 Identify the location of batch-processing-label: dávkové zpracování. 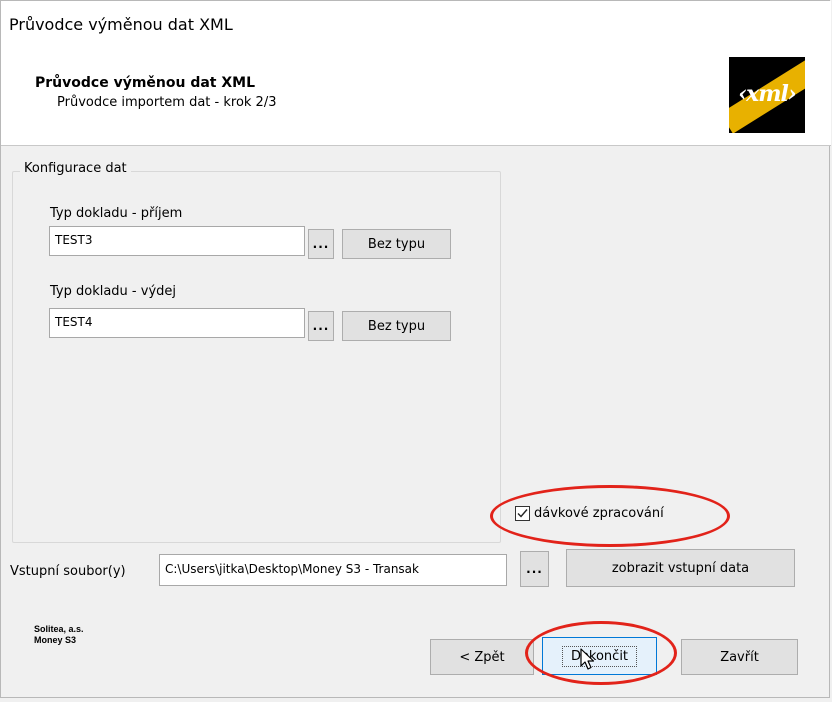
(599, 513).